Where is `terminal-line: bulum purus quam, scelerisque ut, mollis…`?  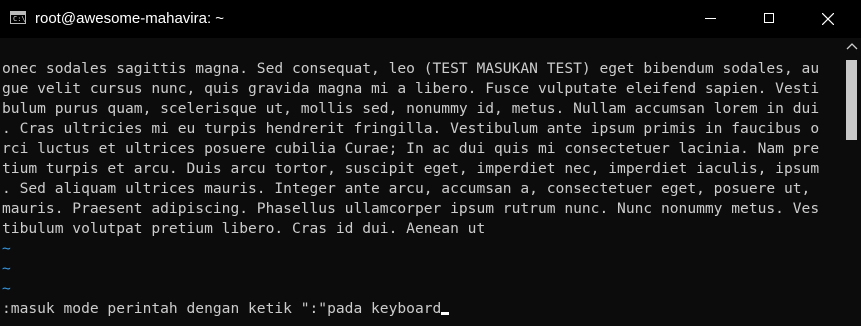 terminal-line: bulum purus quam, scelerisque ut, mollis… is located at coordinates (411, 108).